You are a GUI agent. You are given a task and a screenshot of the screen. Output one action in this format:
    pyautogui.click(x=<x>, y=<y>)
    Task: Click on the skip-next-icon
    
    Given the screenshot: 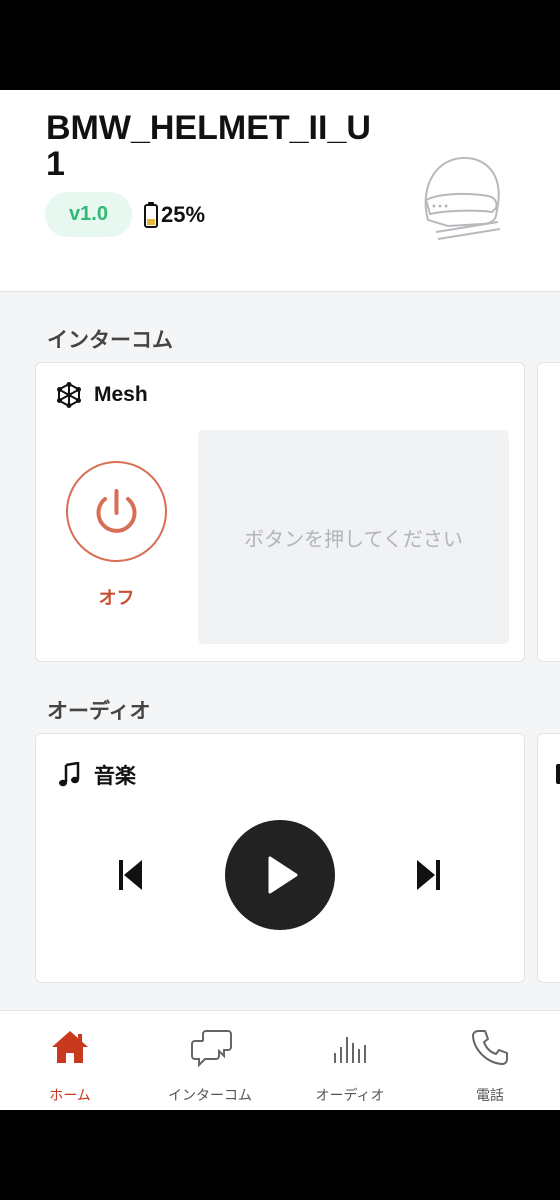 What is the action you would take?
    pyautogui.click(x=428, y=875)
    